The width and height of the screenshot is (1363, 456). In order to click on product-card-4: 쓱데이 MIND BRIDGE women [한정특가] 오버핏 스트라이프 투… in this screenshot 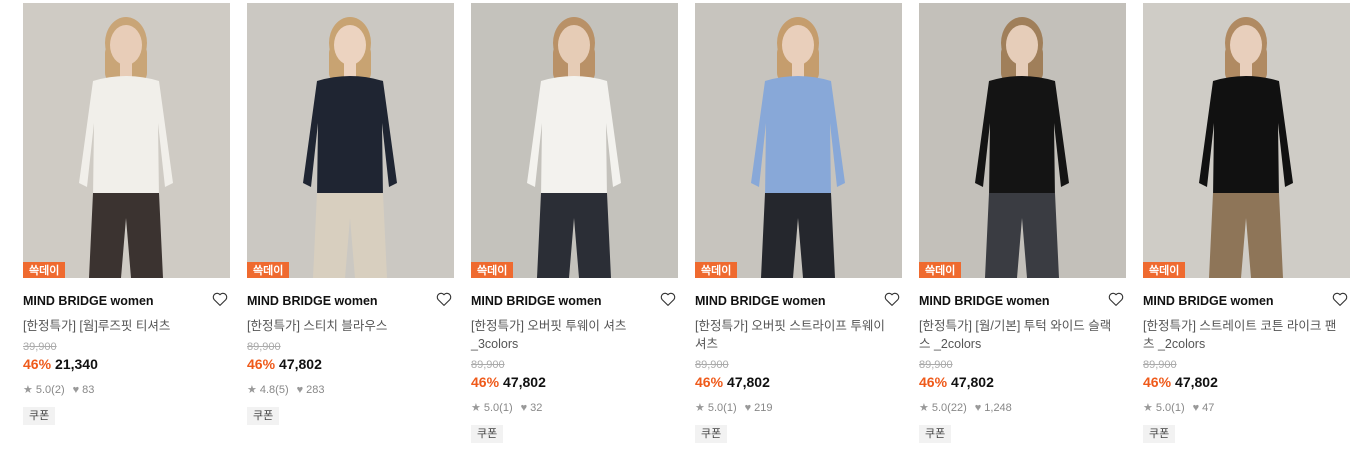, I will do `click(798, 223)`.